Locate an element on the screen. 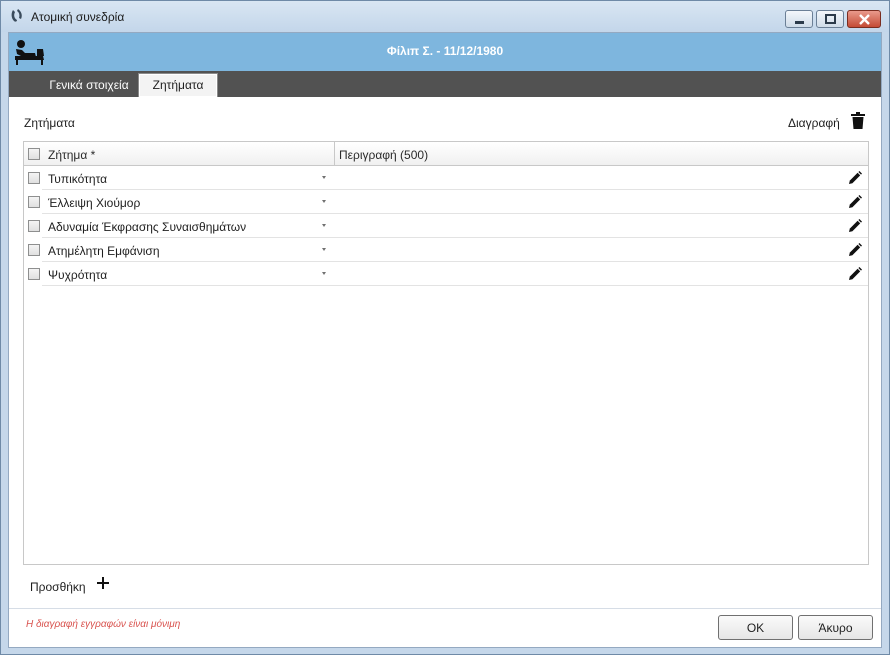  cancel-button: Άκυρο is located at coordinates (835, 627).